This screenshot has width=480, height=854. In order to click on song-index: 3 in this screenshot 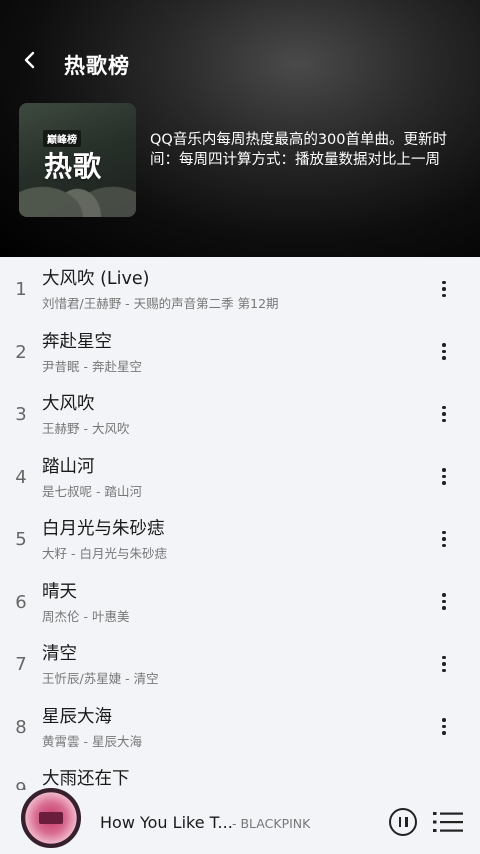, I will do `click(21, 414)`.